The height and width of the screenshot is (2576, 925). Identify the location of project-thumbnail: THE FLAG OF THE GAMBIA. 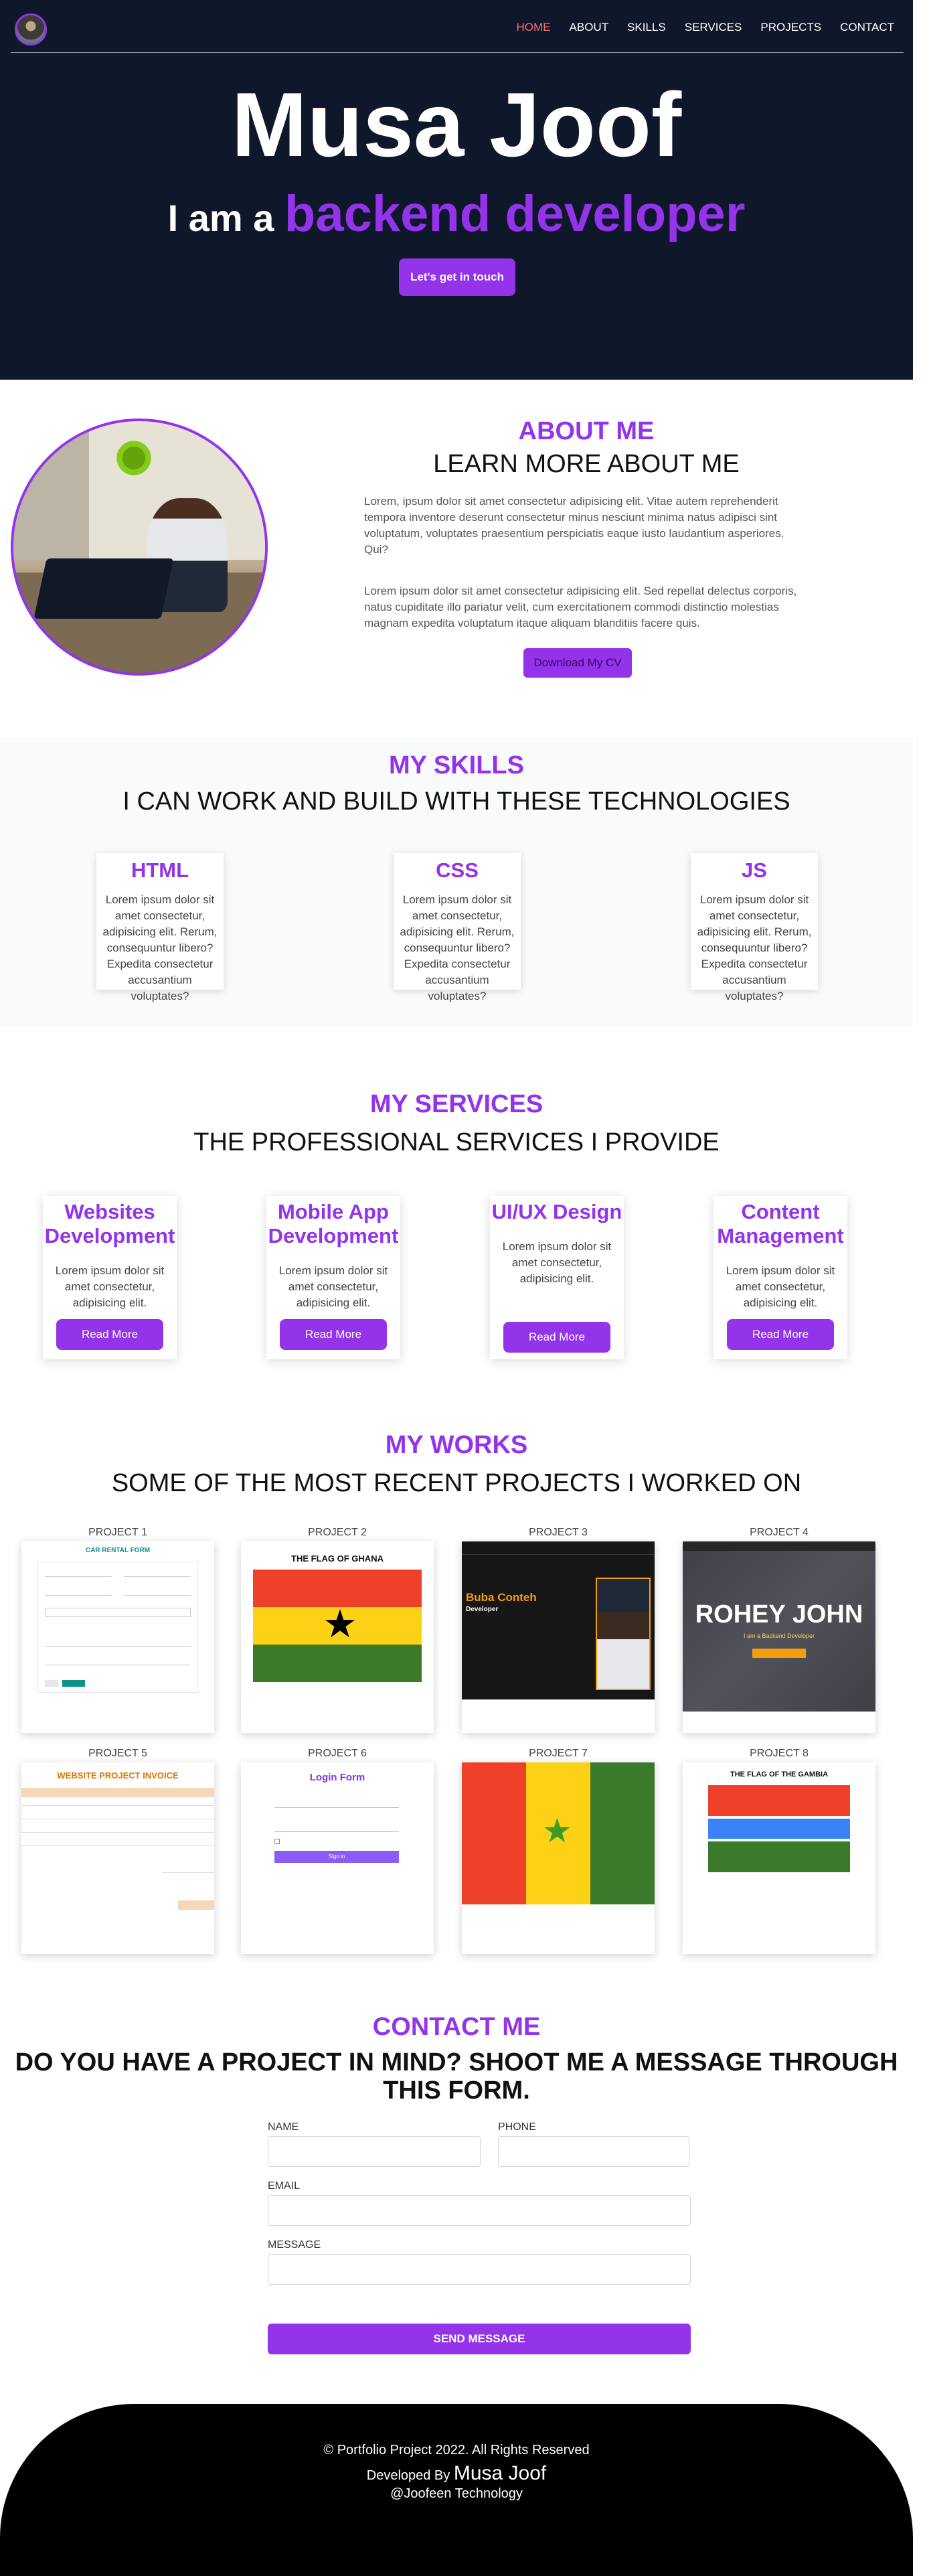
(779, 1858).